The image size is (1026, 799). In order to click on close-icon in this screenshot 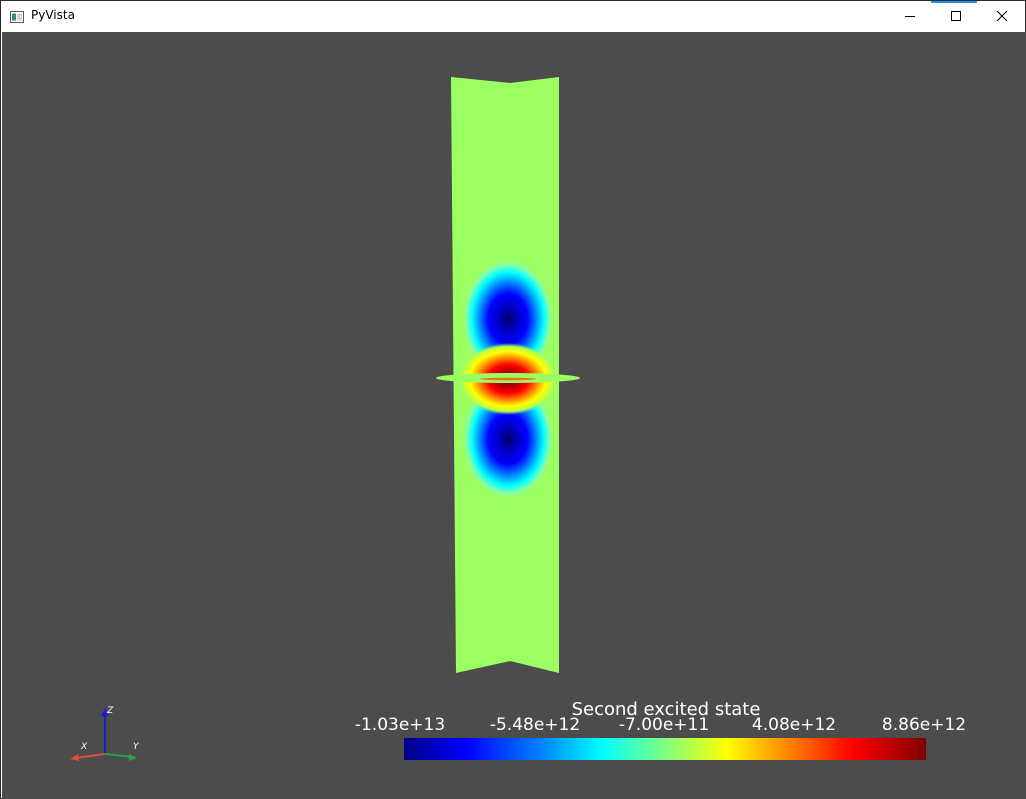, I will do `click(1002, 16)`.